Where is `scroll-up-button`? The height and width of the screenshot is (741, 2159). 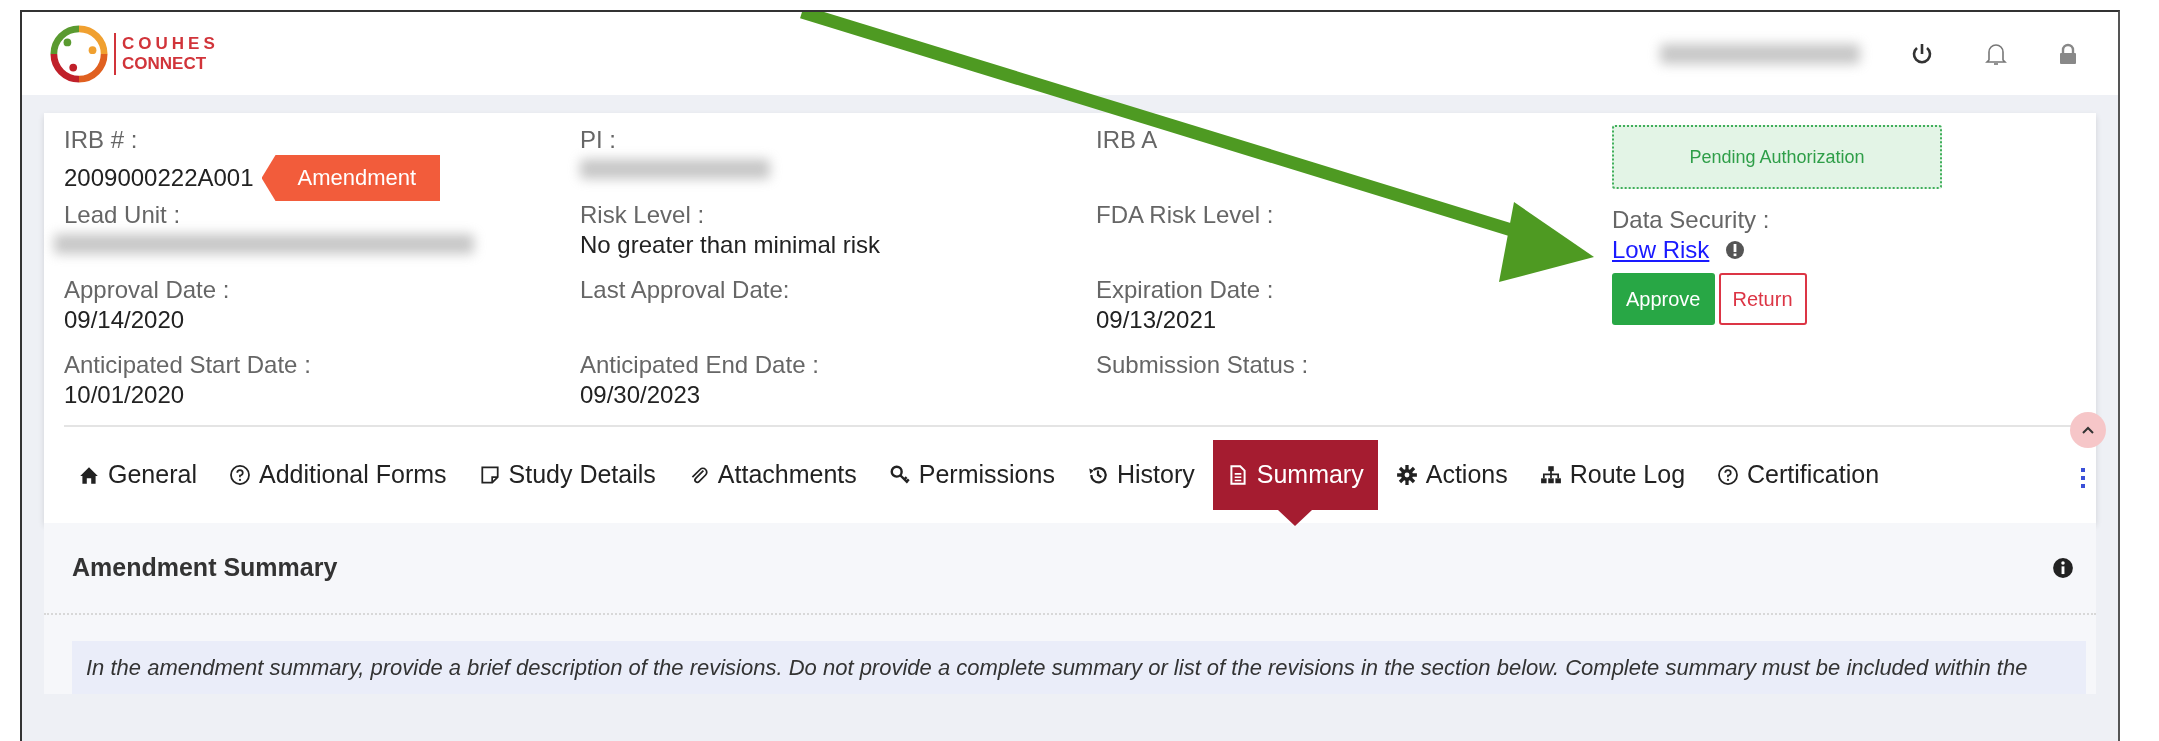 scroll-up-button is located at coordinates (2088, 430).